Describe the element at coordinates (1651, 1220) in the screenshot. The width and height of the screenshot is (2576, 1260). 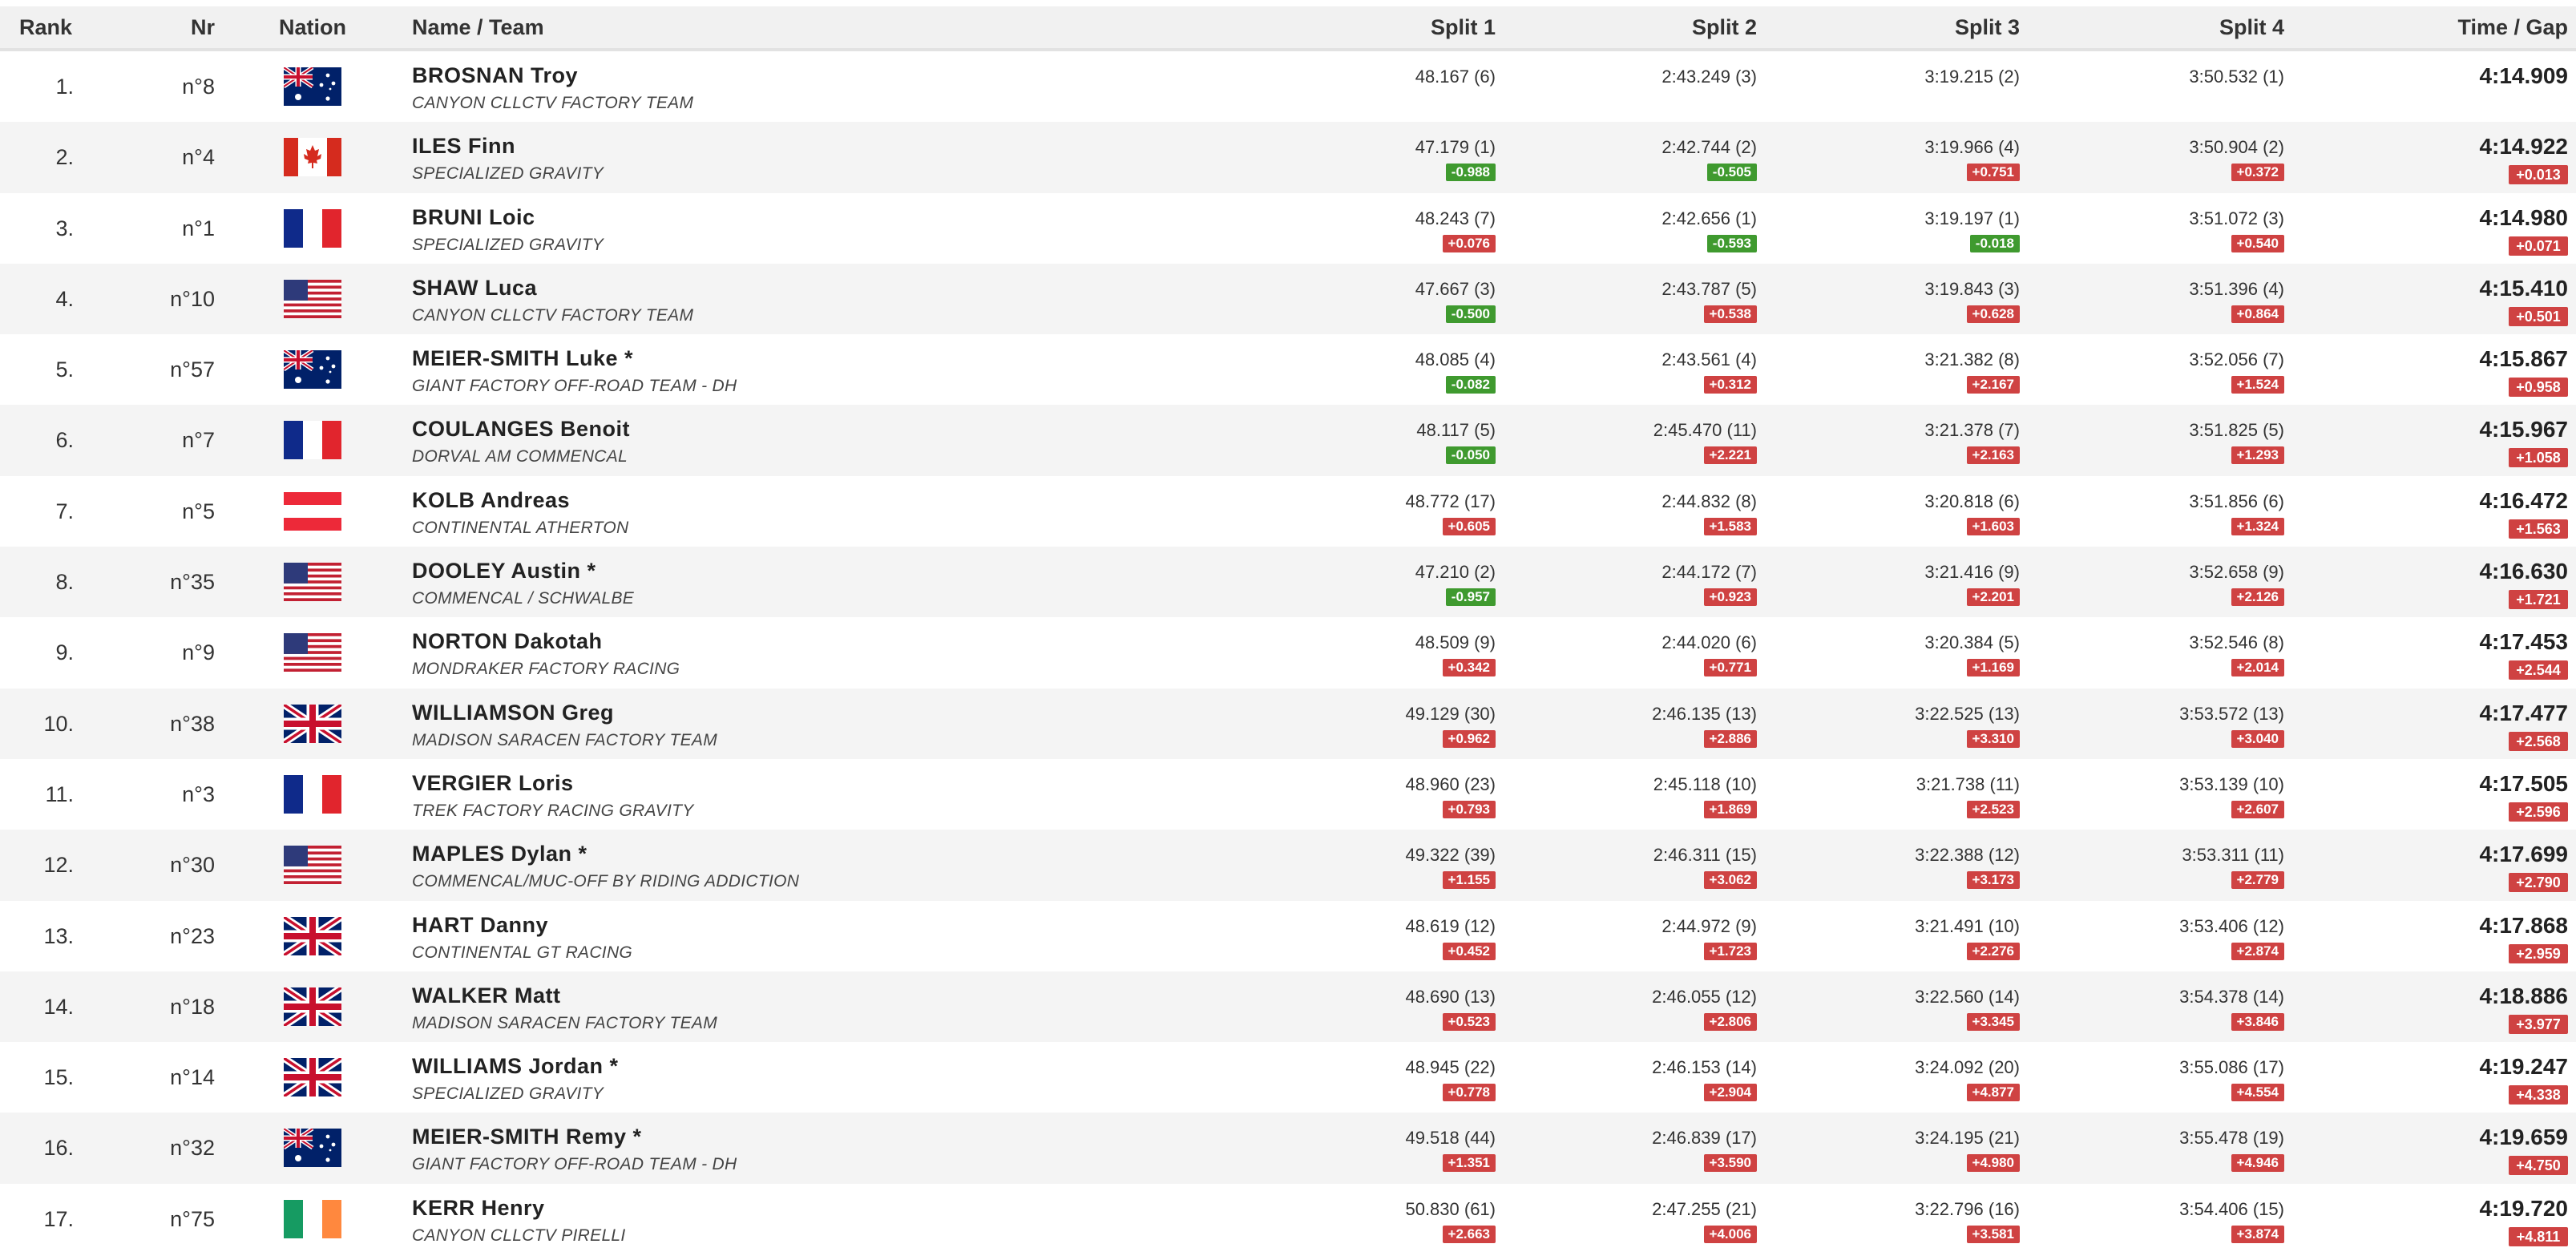
I see `split-2-cell: 2:47.255 (21) +4.006` at that location.